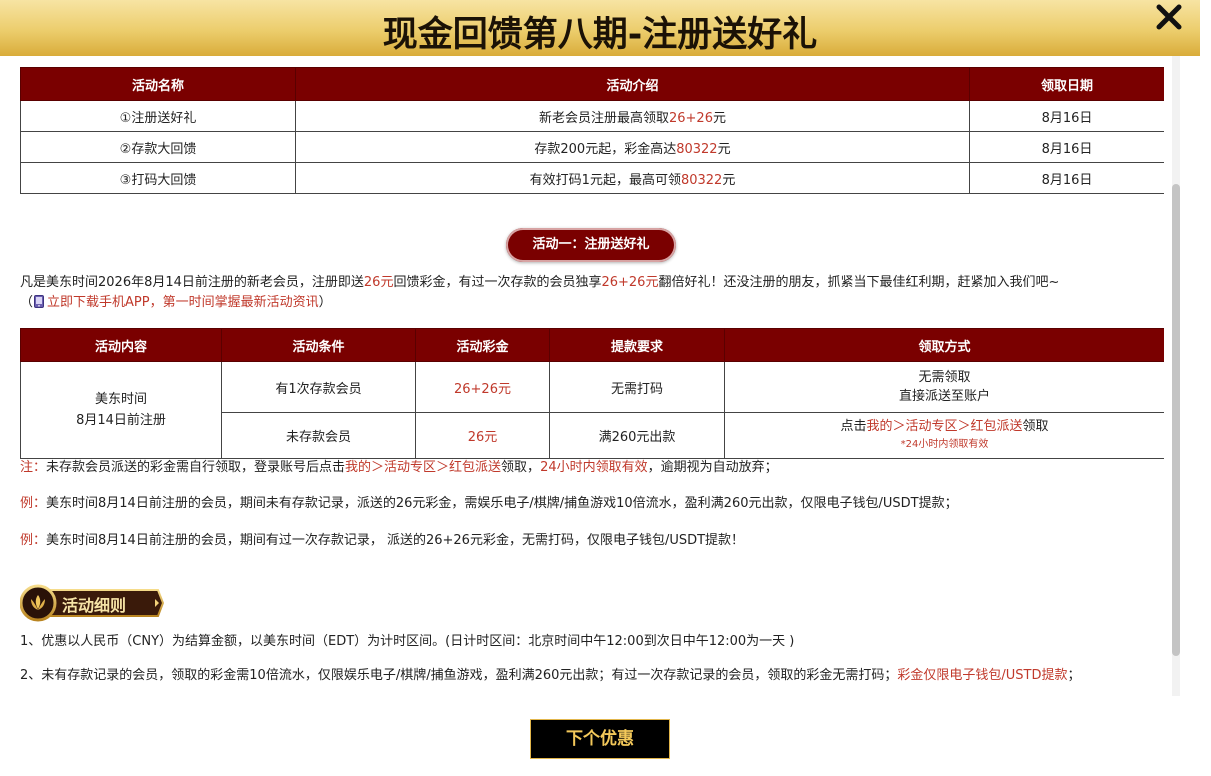 This screenshot has height=776, width=1211. I want to click on detail-header-withdraw: 提款要求, so click(637, 345).